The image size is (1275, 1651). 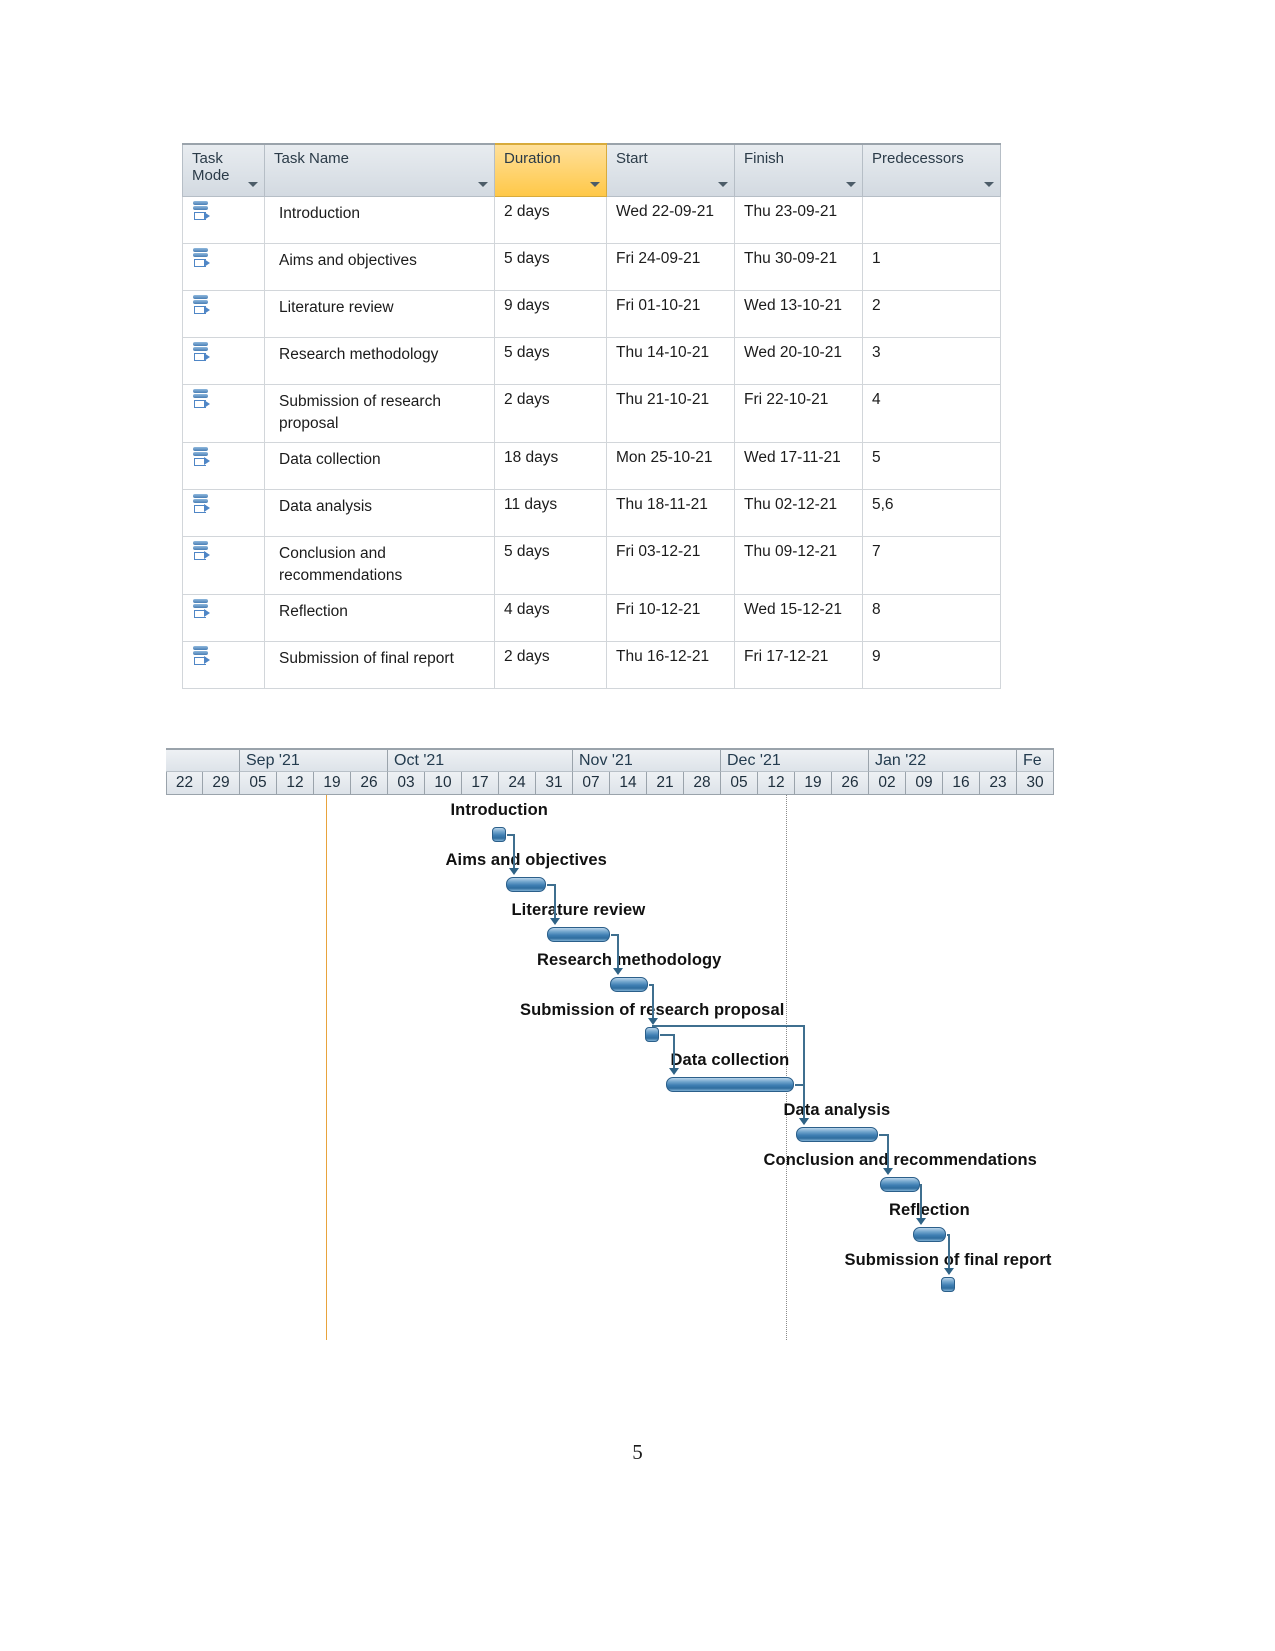 I want to click on start-date-cell: Fri 10-12-21, so click(x=670, y=617).